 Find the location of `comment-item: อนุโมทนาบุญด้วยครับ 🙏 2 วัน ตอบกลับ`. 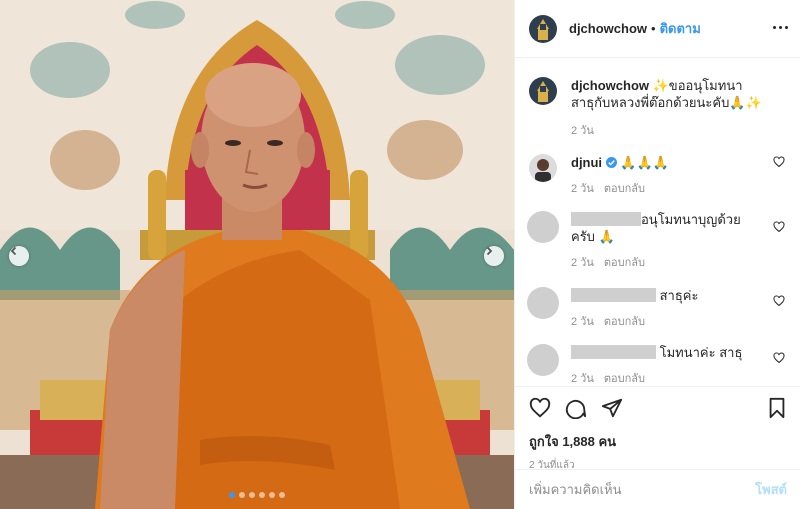

comment-item: อนุโมทนาบุญด้วยครับ 🙏 2 วัน ตอบกลับ is located at coordinates (657, 241).